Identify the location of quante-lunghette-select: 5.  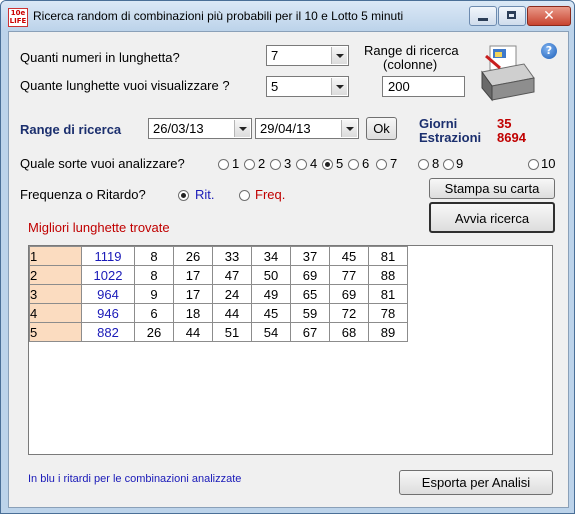
(307, 86).